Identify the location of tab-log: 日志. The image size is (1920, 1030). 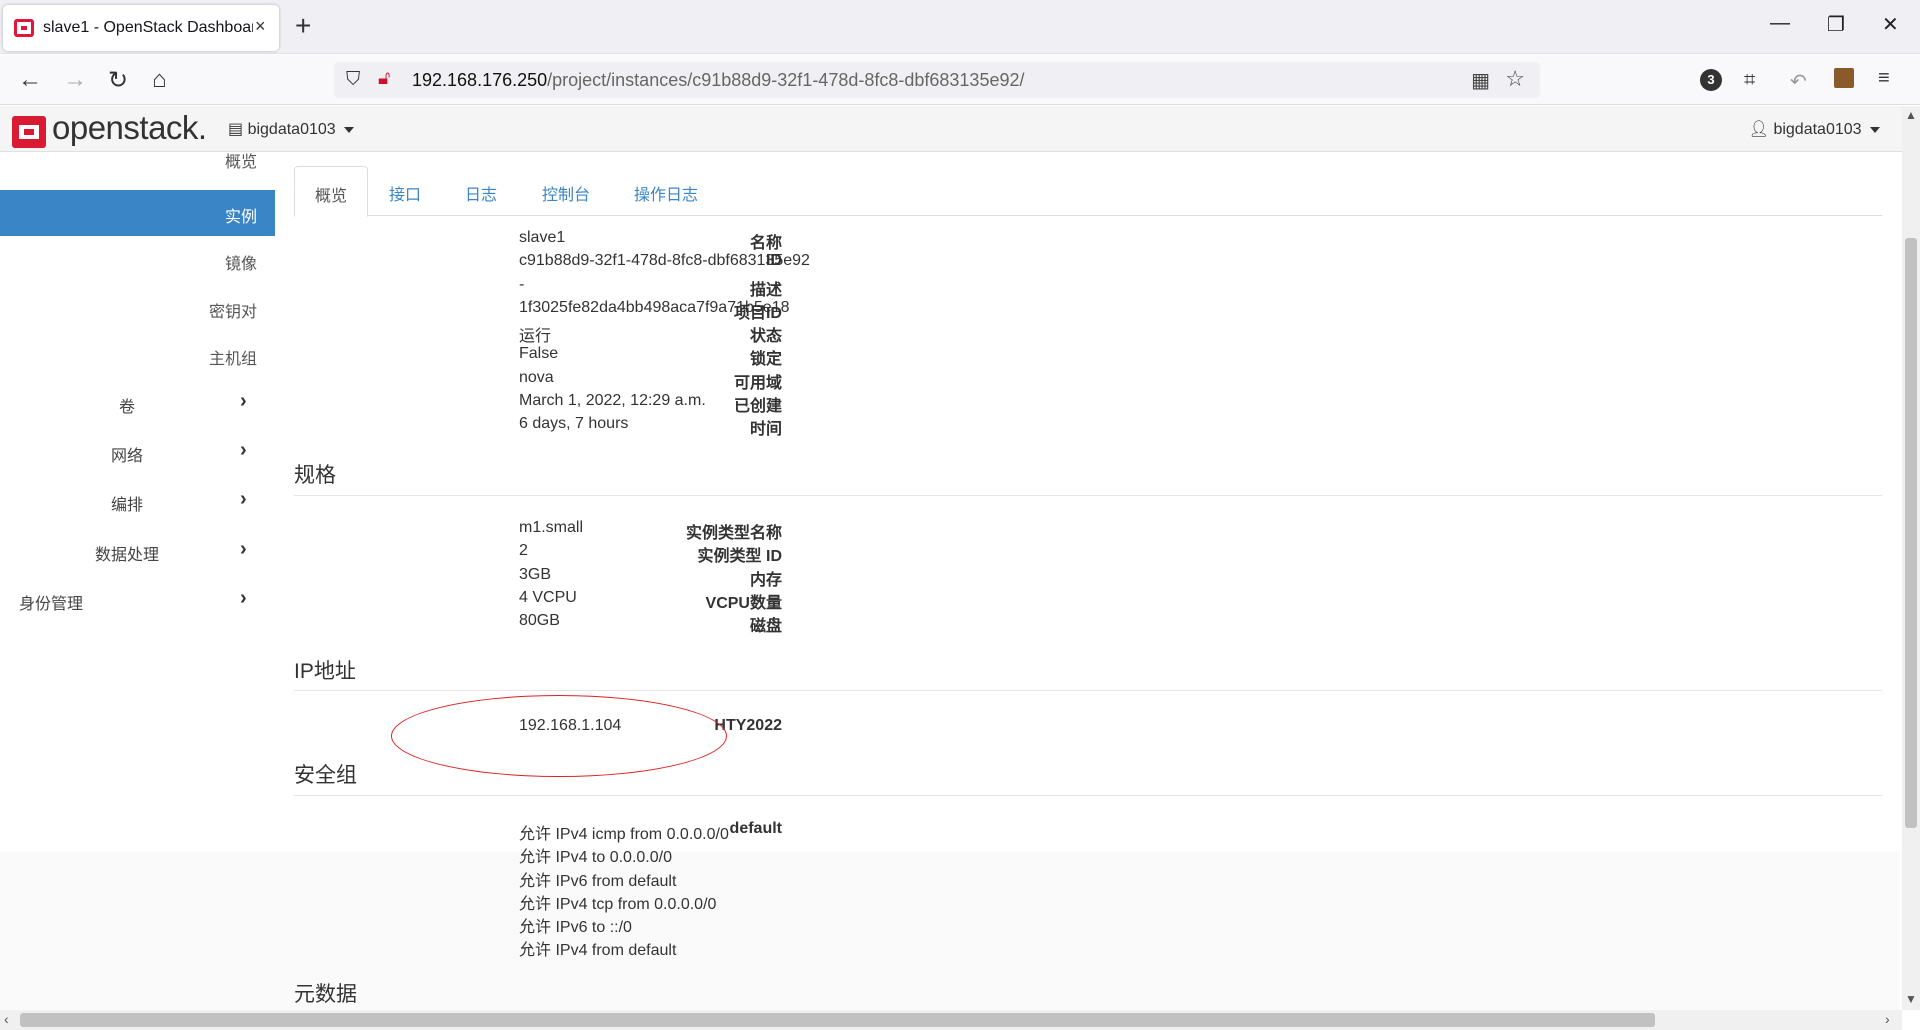
(481, 191).